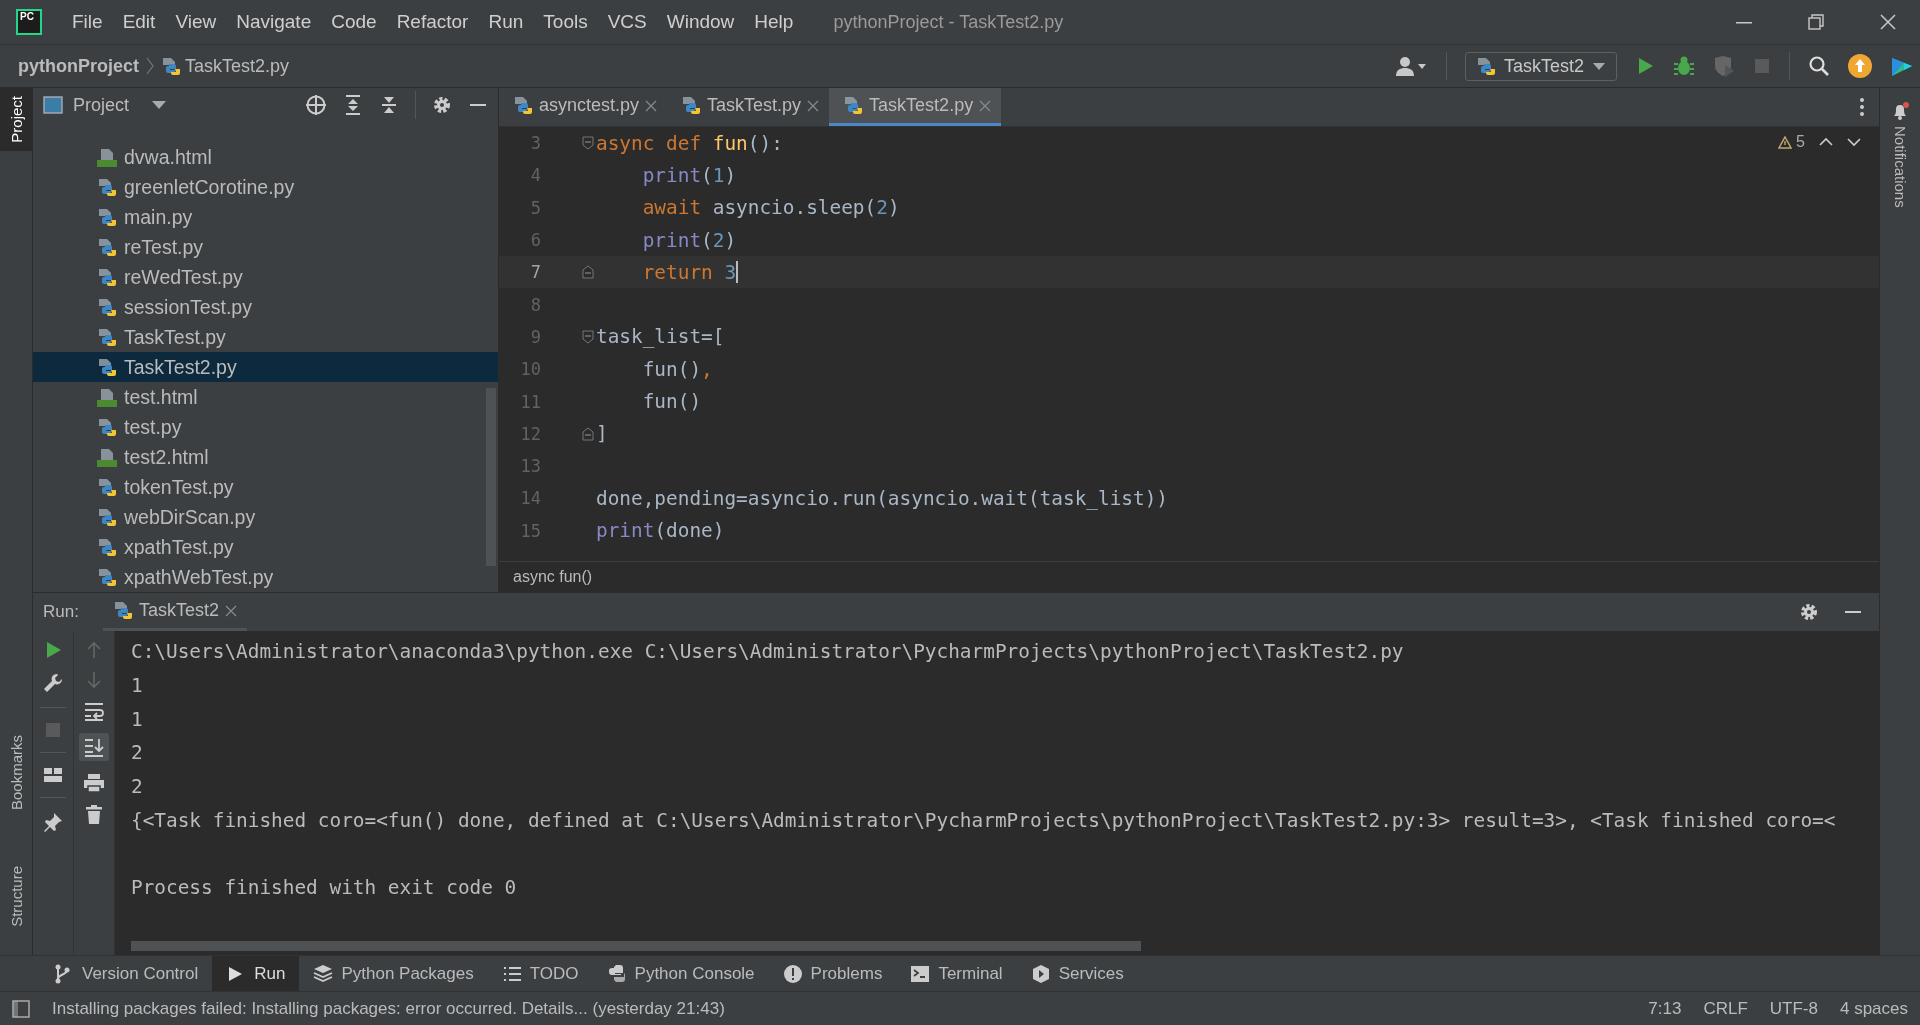  What do you see at coordinates (535, 175) in the screenshot?
I see `line-number: 4` at bounding box center [535, 175].